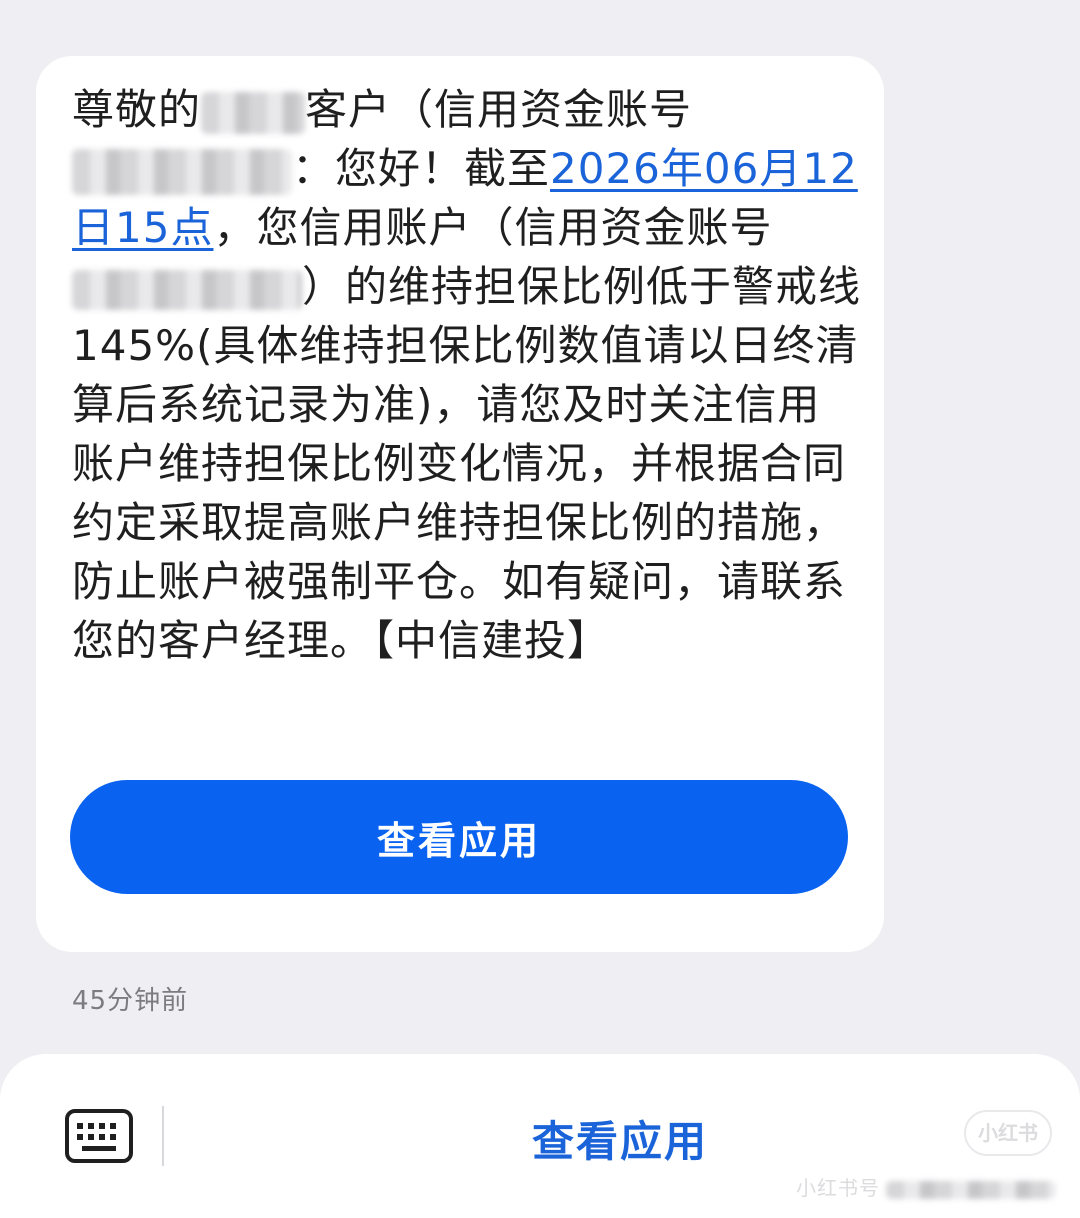 Image resolution: width=1080 pixels, height=1218 pixels. Describe the element at coordinates (130, 1001) in the screenshot. I see `message-timestamp: 45分钟前` at that location.